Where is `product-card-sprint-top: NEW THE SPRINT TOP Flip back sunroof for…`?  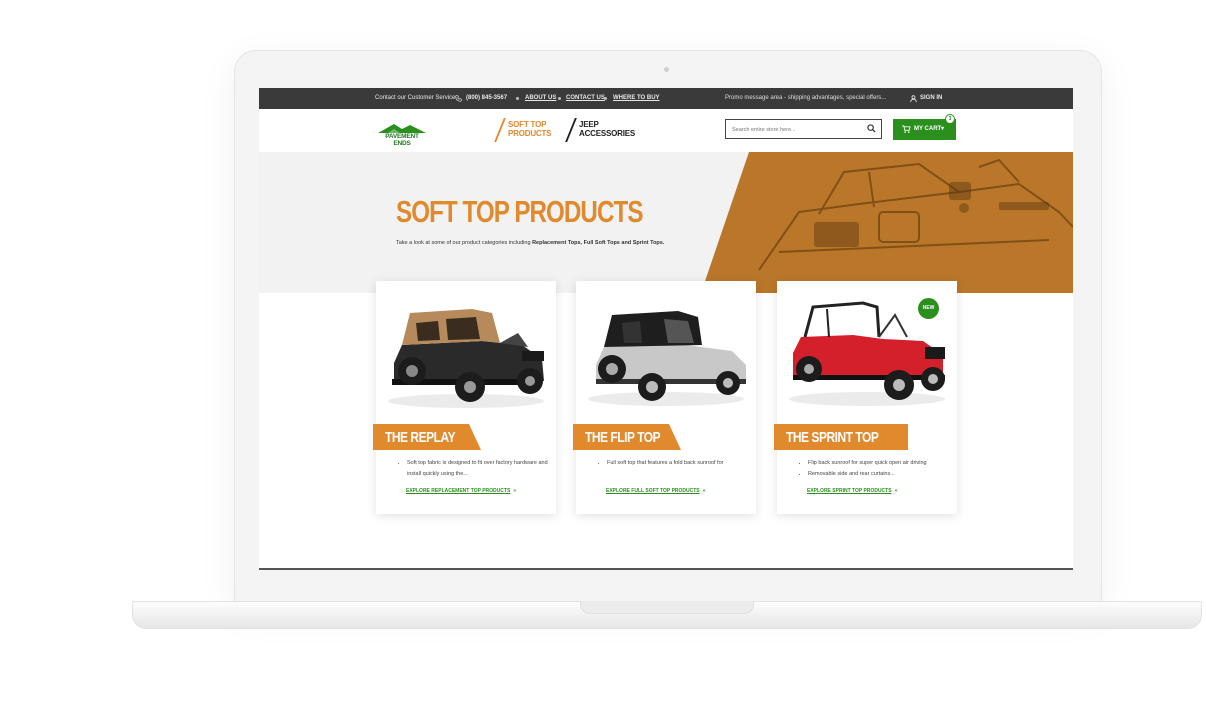 product-card-sprint-top: NEW THE SPRINT TOP Flip back sunroof for… is located at coordinates (865, 397).